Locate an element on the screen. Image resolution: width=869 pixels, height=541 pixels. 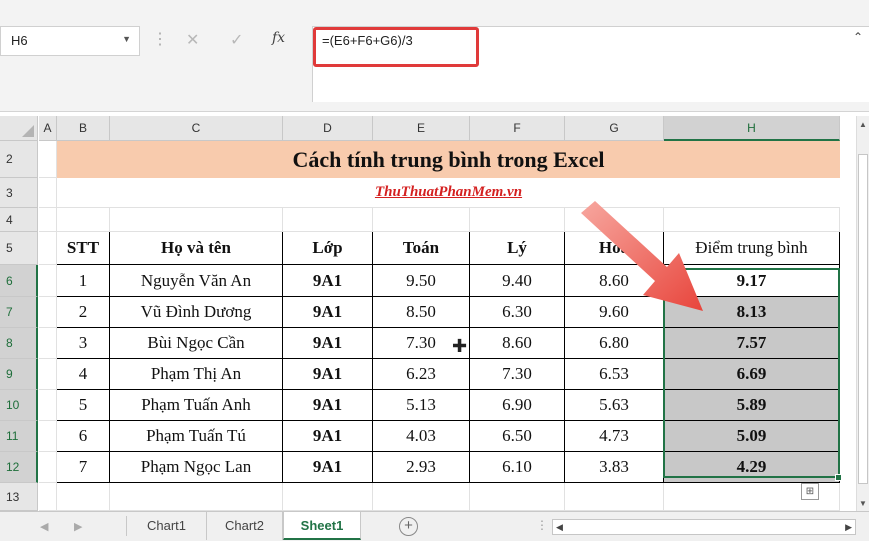
column-header-b: B is located at coordinates (83, 128).